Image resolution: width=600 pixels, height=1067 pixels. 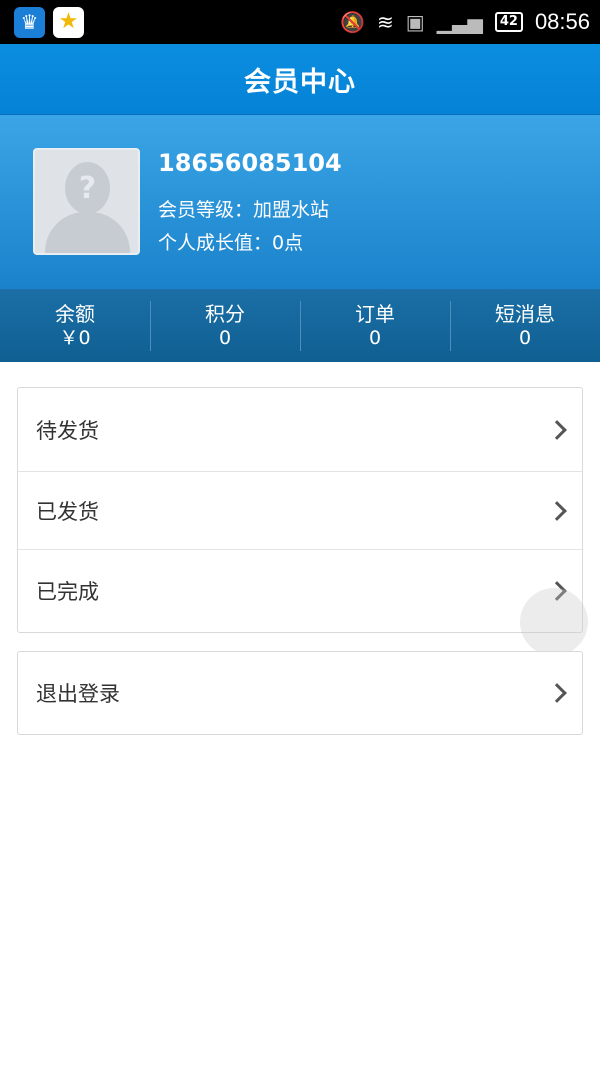 What do you see at coordinates (29, 22) in the screenshot?
I see `crown-app-icon: ♛` at bounding box center [29, 22].